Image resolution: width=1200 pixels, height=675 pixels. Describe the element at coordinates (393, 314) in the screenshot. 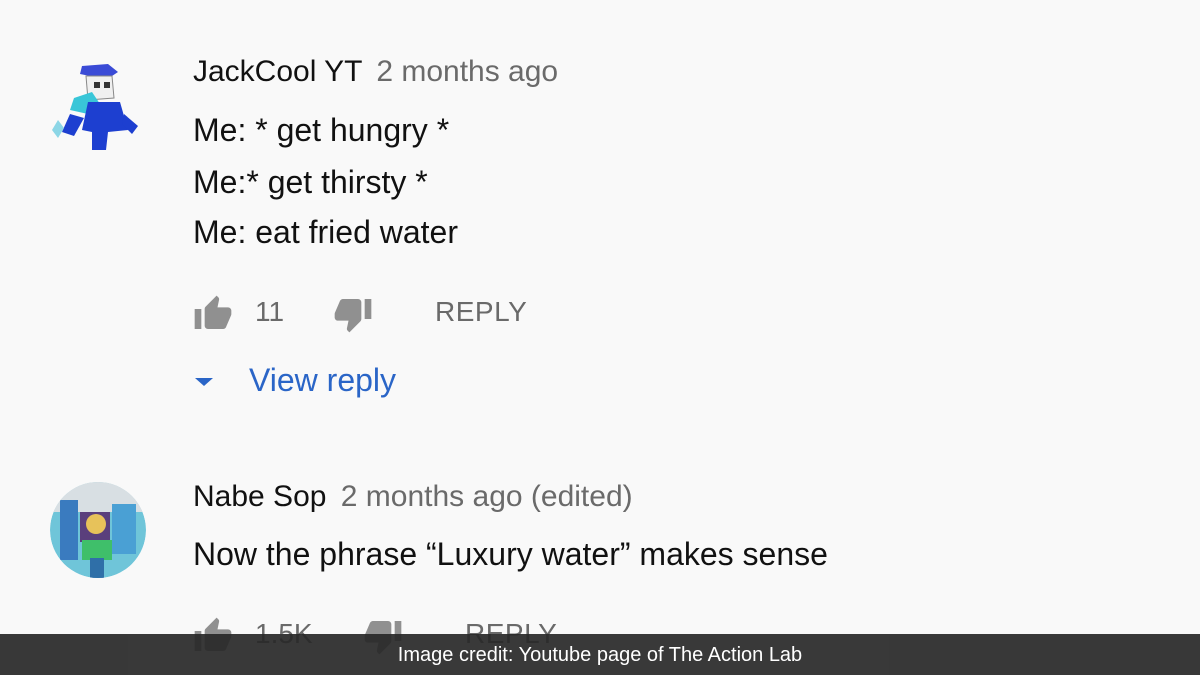

I see `comment-actions: 11 REPLY` at that location.